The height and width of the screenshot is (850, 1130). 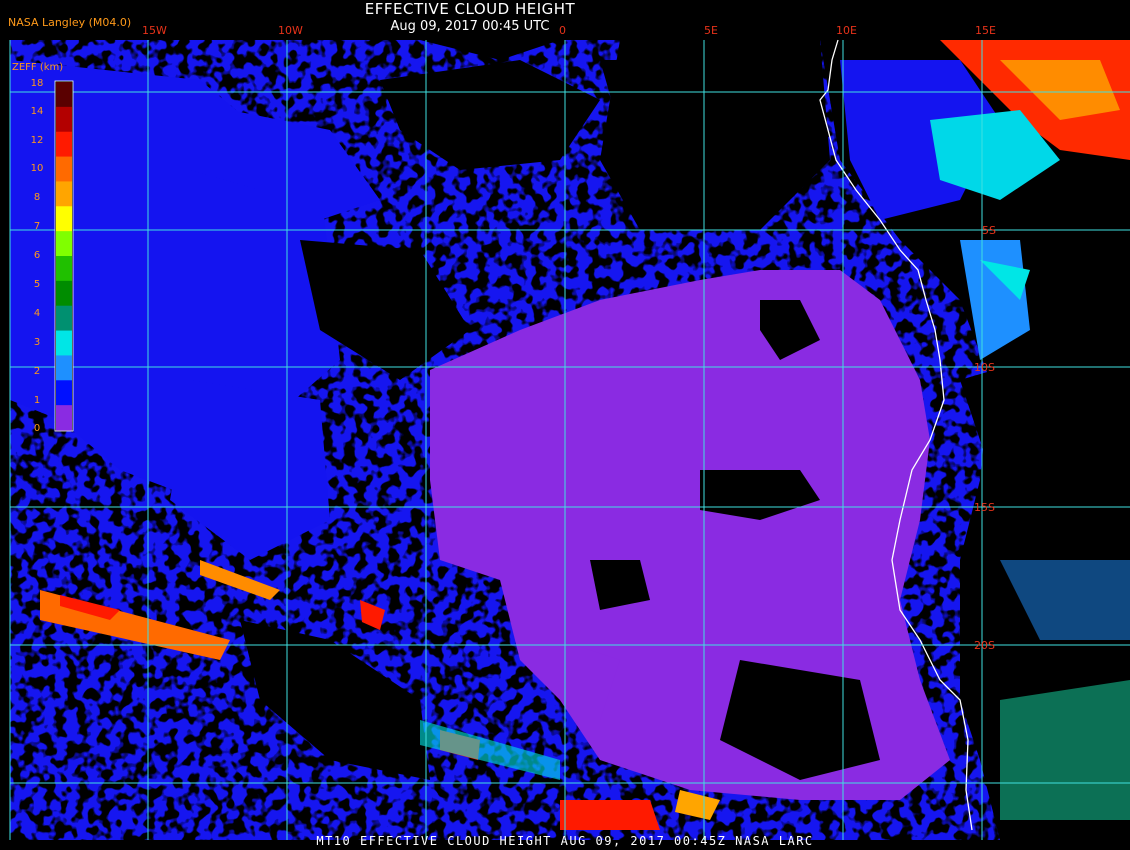 What do you see at coordinates (37, 313) in the screenshot?
I see `colorbar-tick: 4` at bounding box center [37, 313].